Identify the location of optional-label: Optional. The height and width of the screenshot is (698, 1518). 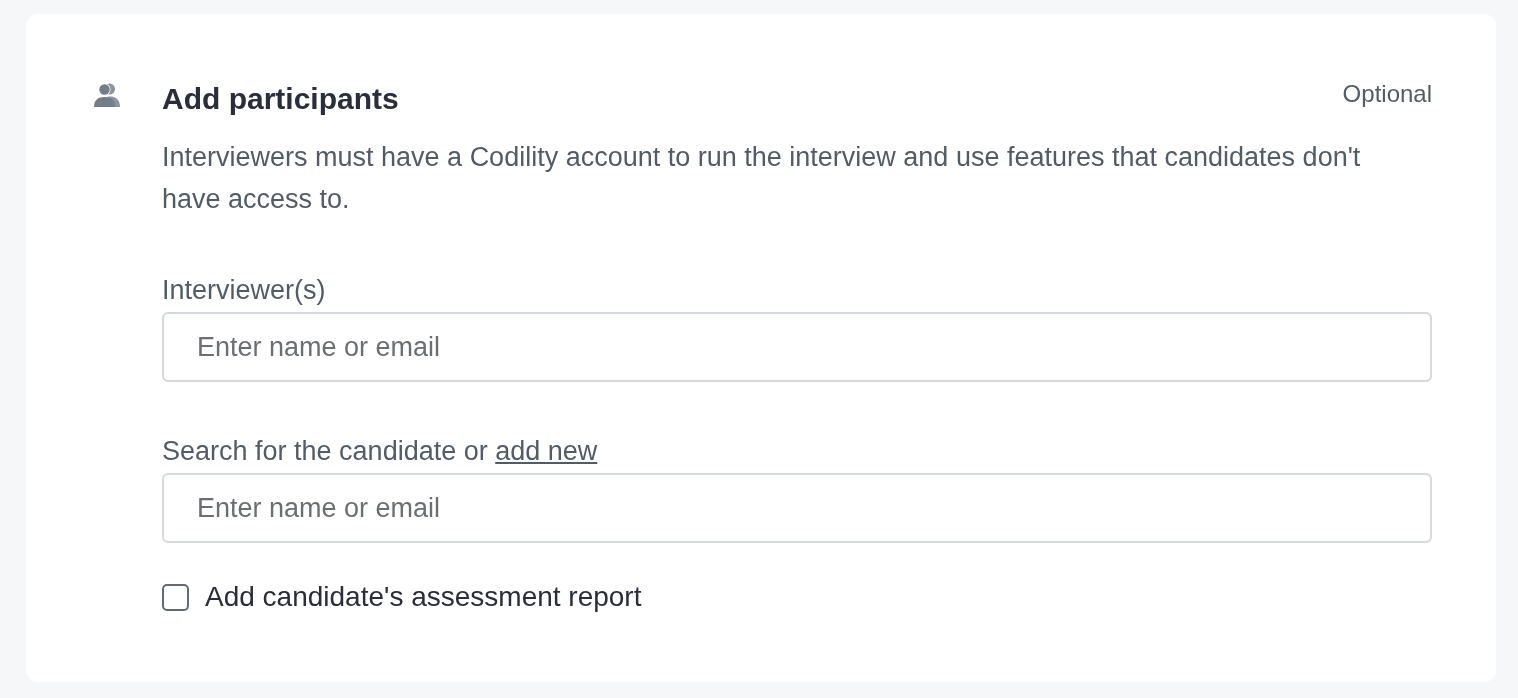
(1387, 94).